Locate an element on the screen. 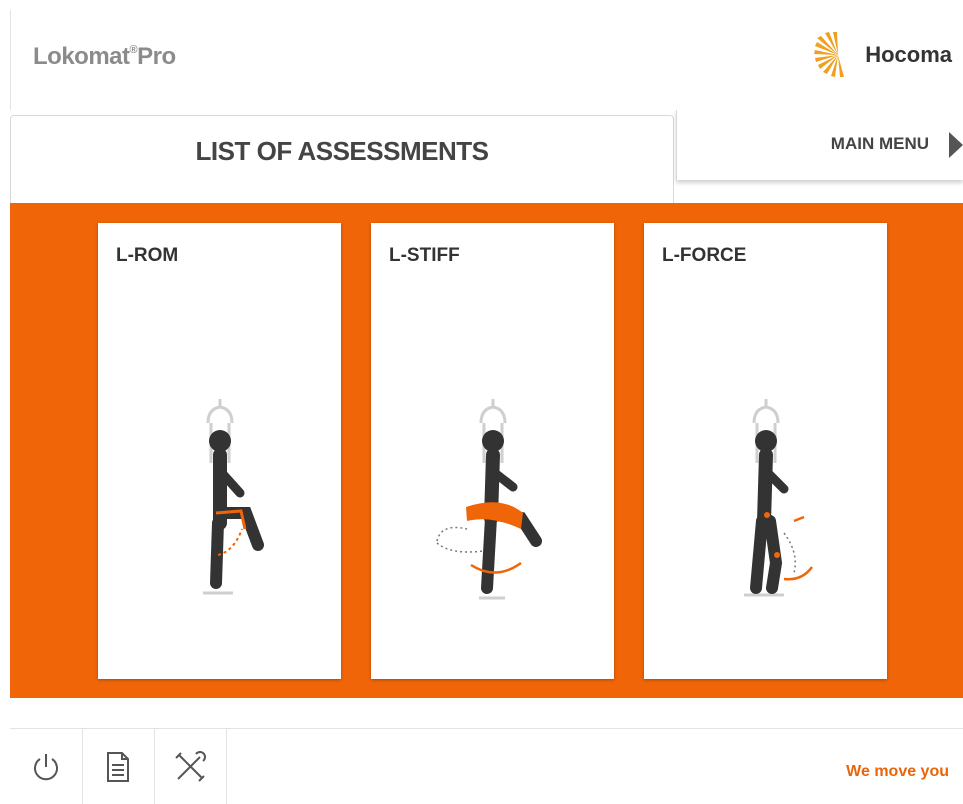 This screenshot has height=804, width=963. top-frame is located at coordinates (481, 5).